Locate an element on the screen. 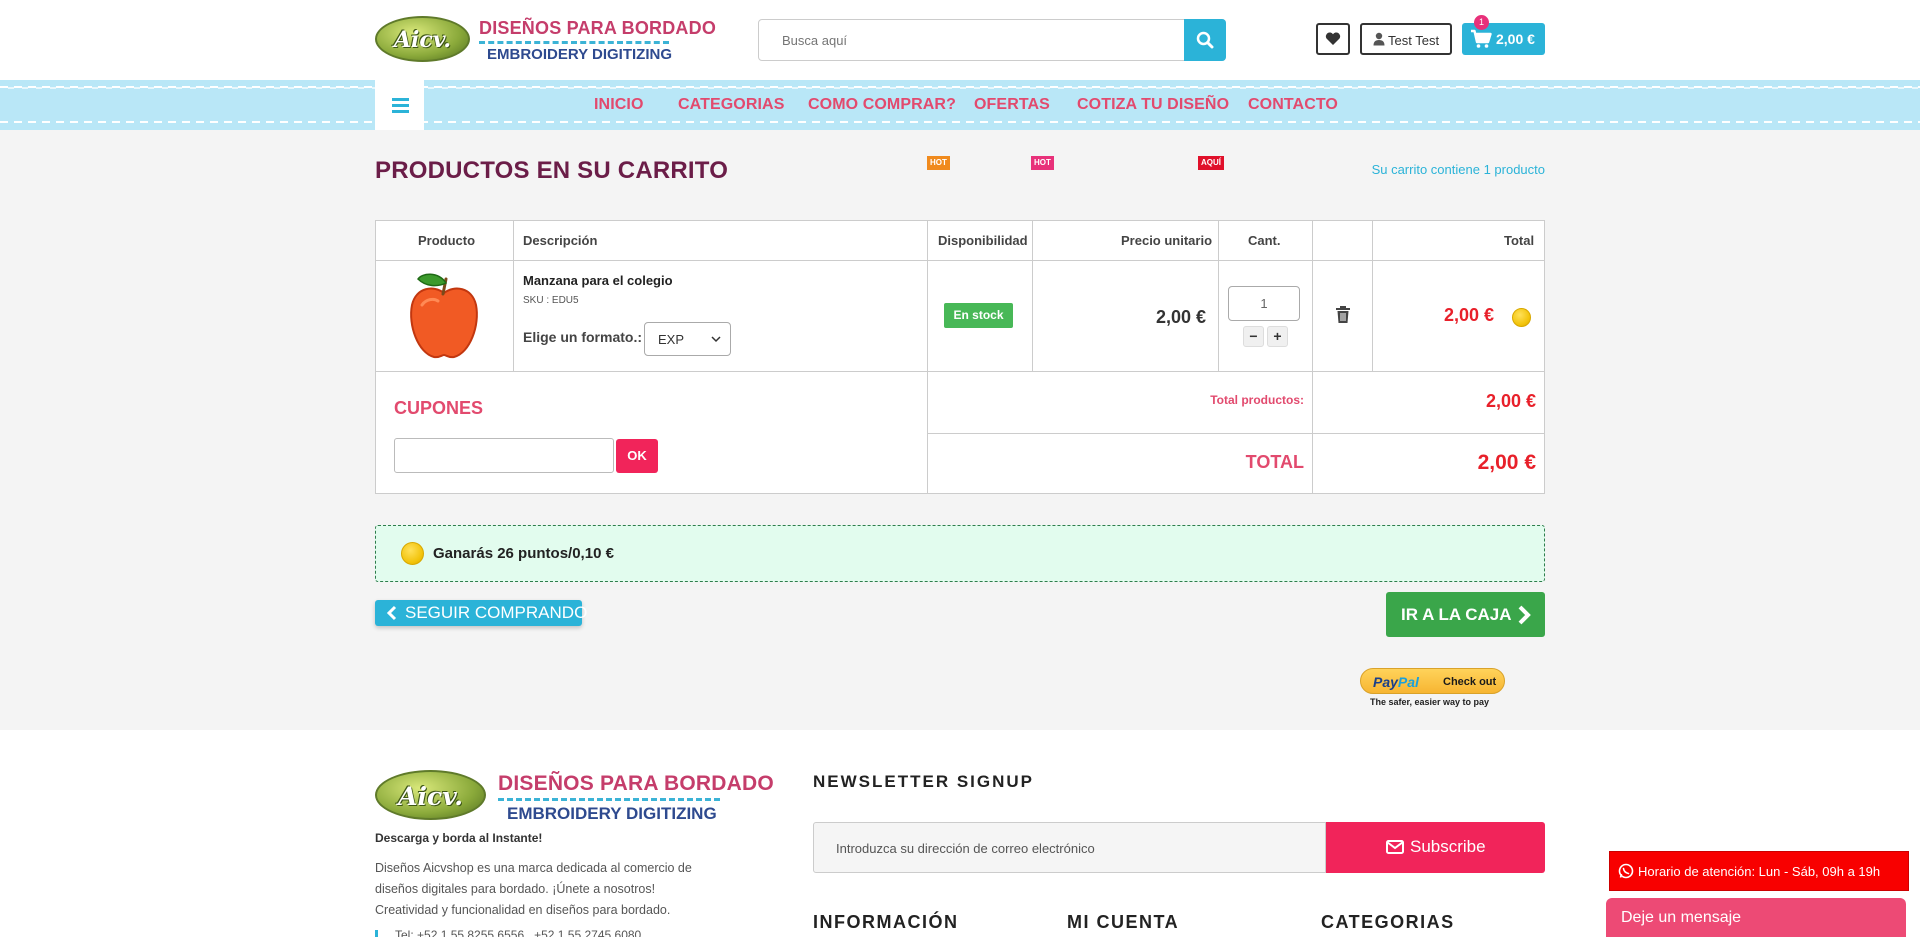  aqui-badge: AQUÍ is located at coordinates (1211, 163).